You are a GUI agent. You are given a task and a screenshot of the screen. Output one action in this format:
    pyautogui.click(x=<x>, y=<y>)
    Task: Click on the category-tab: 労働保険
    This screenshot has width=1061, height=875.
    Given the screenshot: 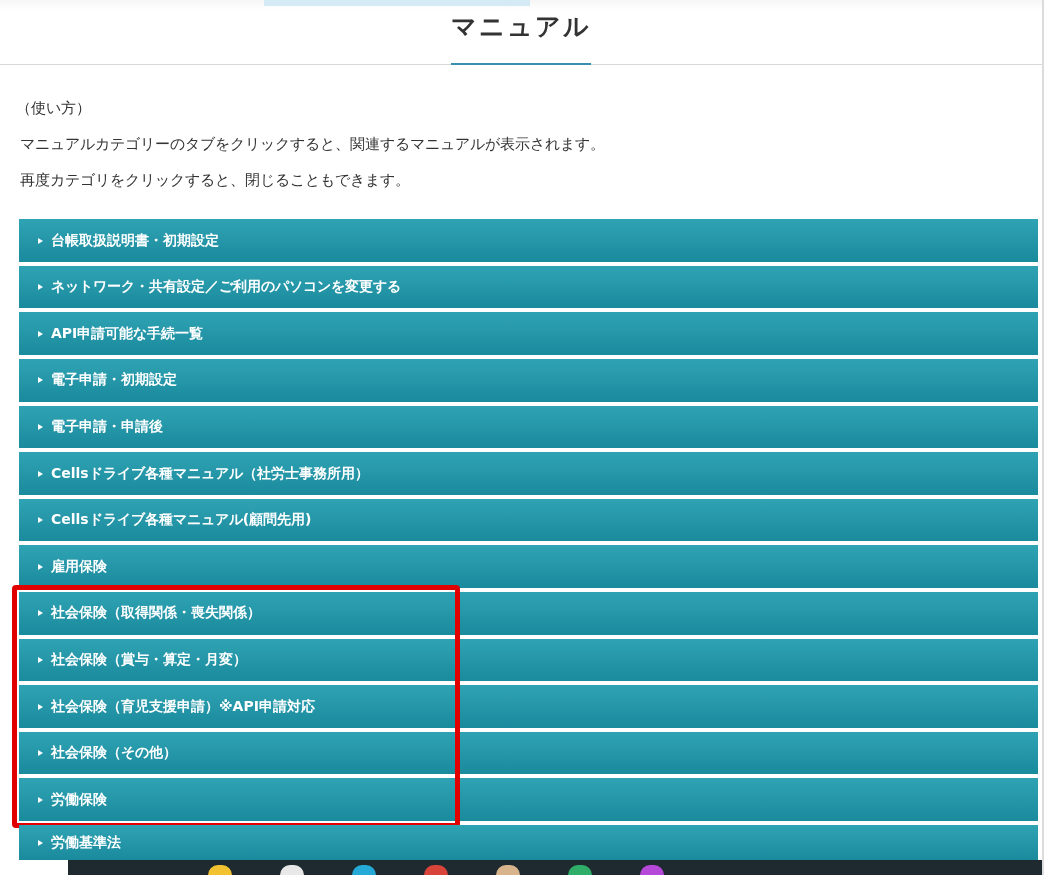 What is the action you would take?
    pyautogui.click(x=528, y=799)
    